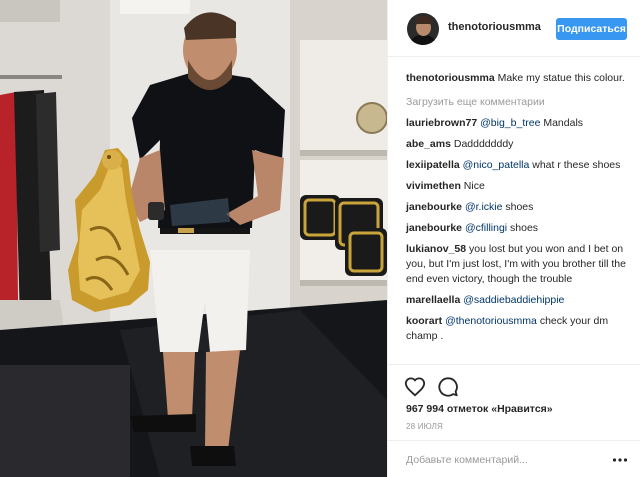  What do you see at coordinates (516, 144) in the screenshot?
I see `comment-item: abe_ams Dadddddddy` at bounding box center [516, 144].